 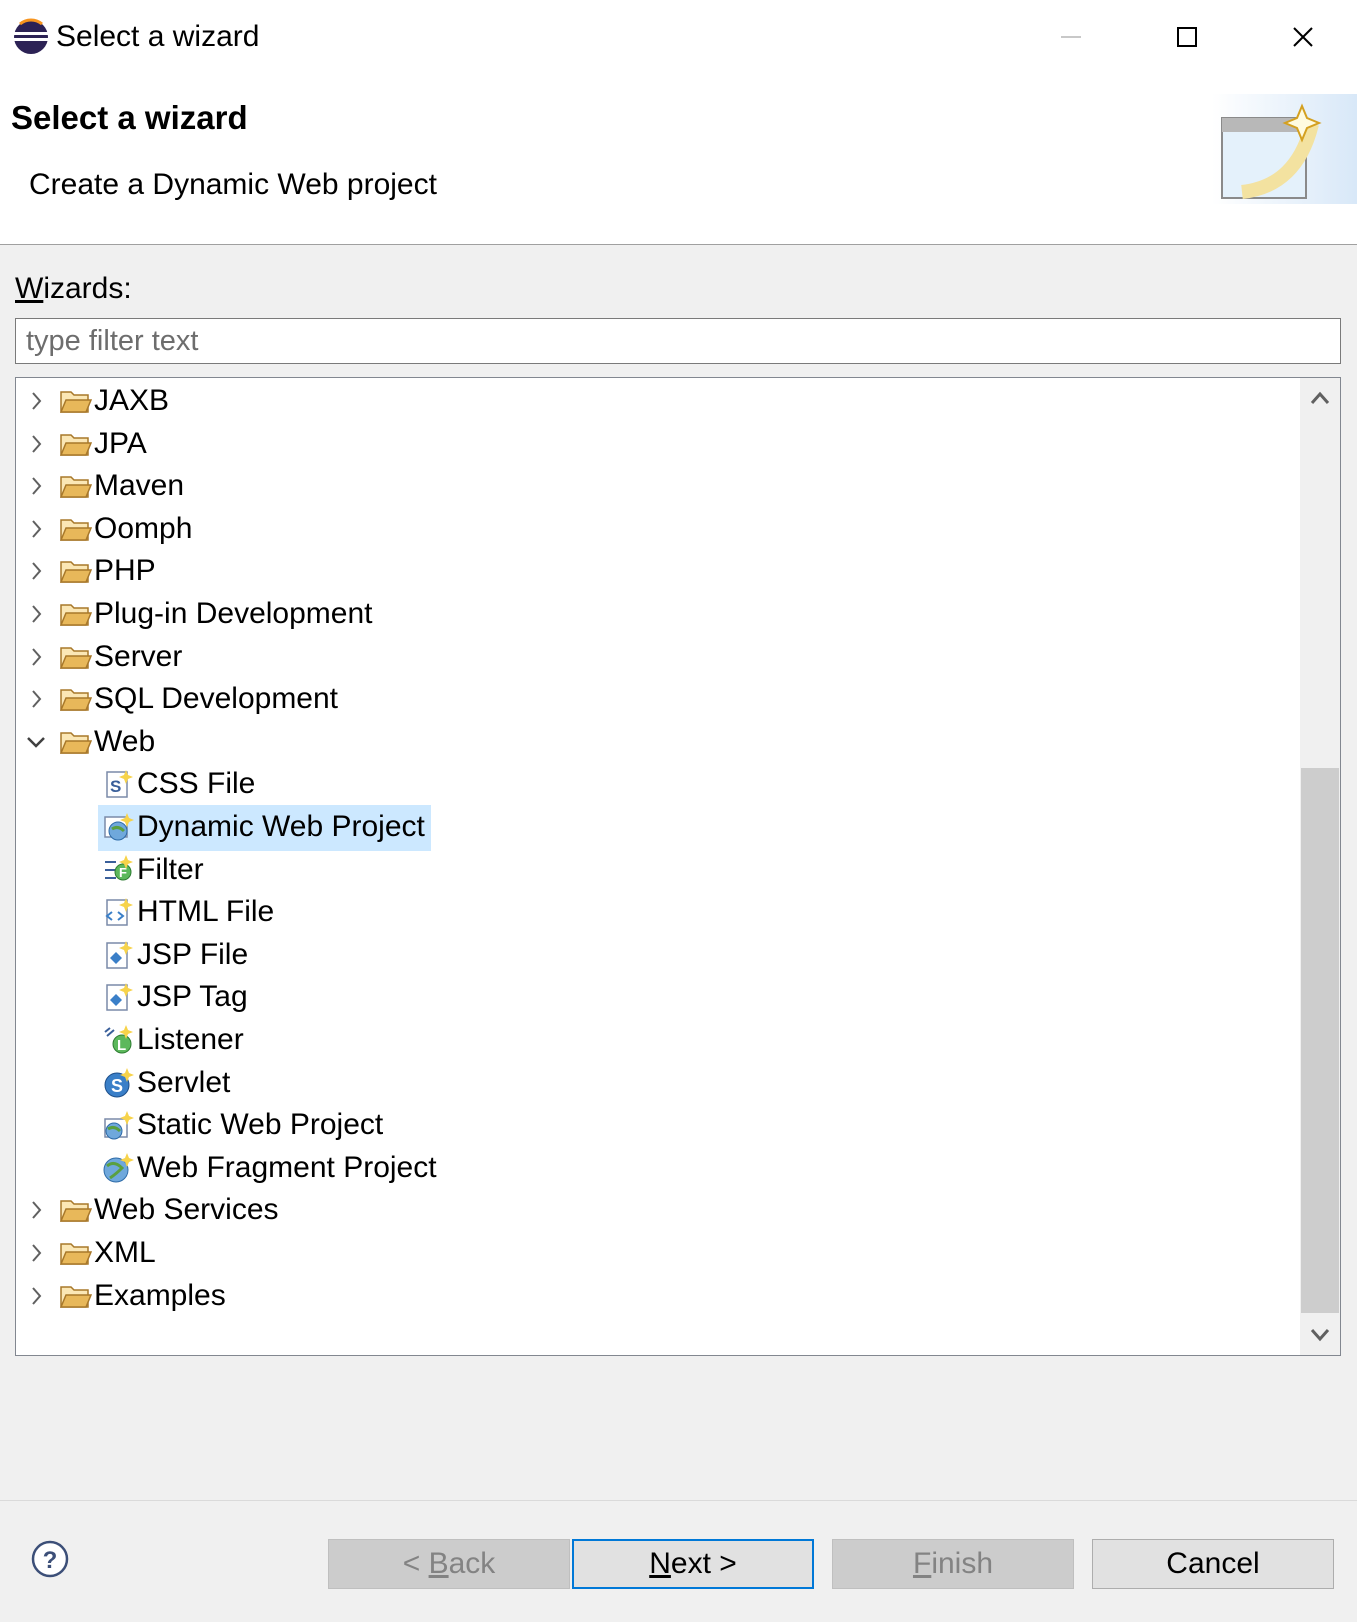 What do you see at coordinates (658, 912) in the screenshot?
I see `tree-item-html-file: HTML File` at bounding box center [658, 912].